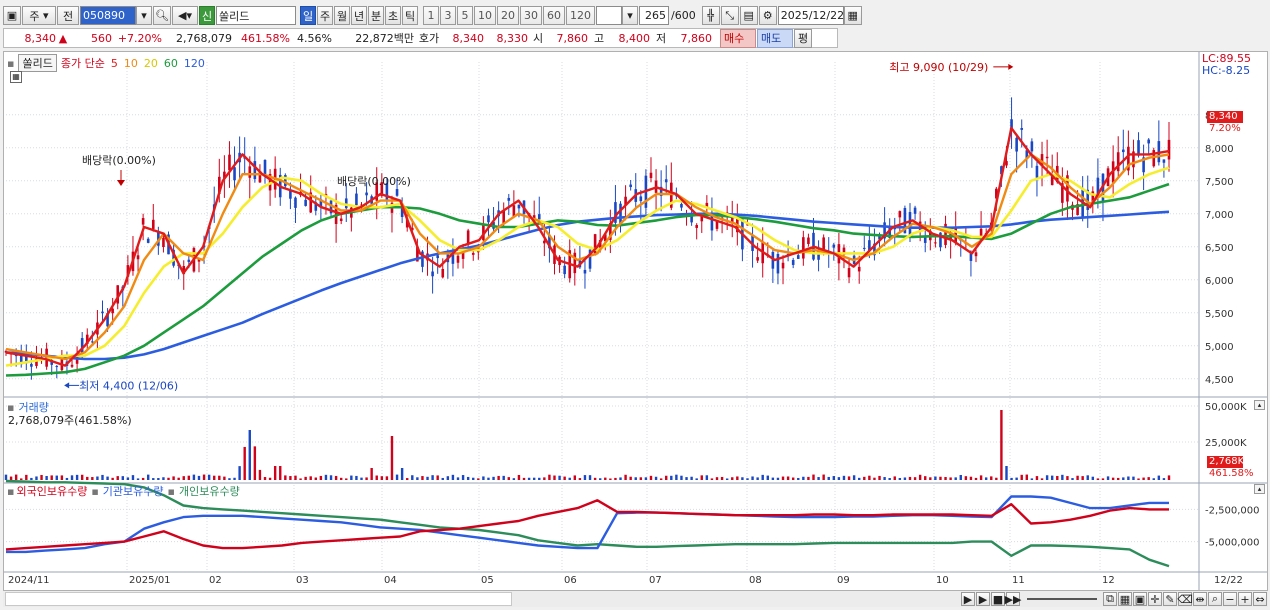  Describe the element at coordinates (1155, 599) in the screenshot. I see `crosshair-icon: ✛` at that location.